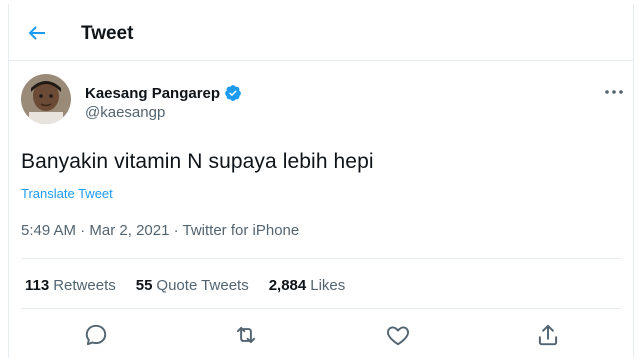  Describe the element at coordinates (241, 230) in the screenshot. I see `tweet-source: Twitter for iPhone` at that location.